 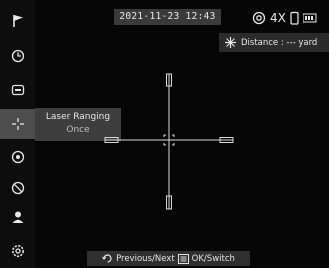 I want to click on cycle-icon, so click(x=107, y=258).